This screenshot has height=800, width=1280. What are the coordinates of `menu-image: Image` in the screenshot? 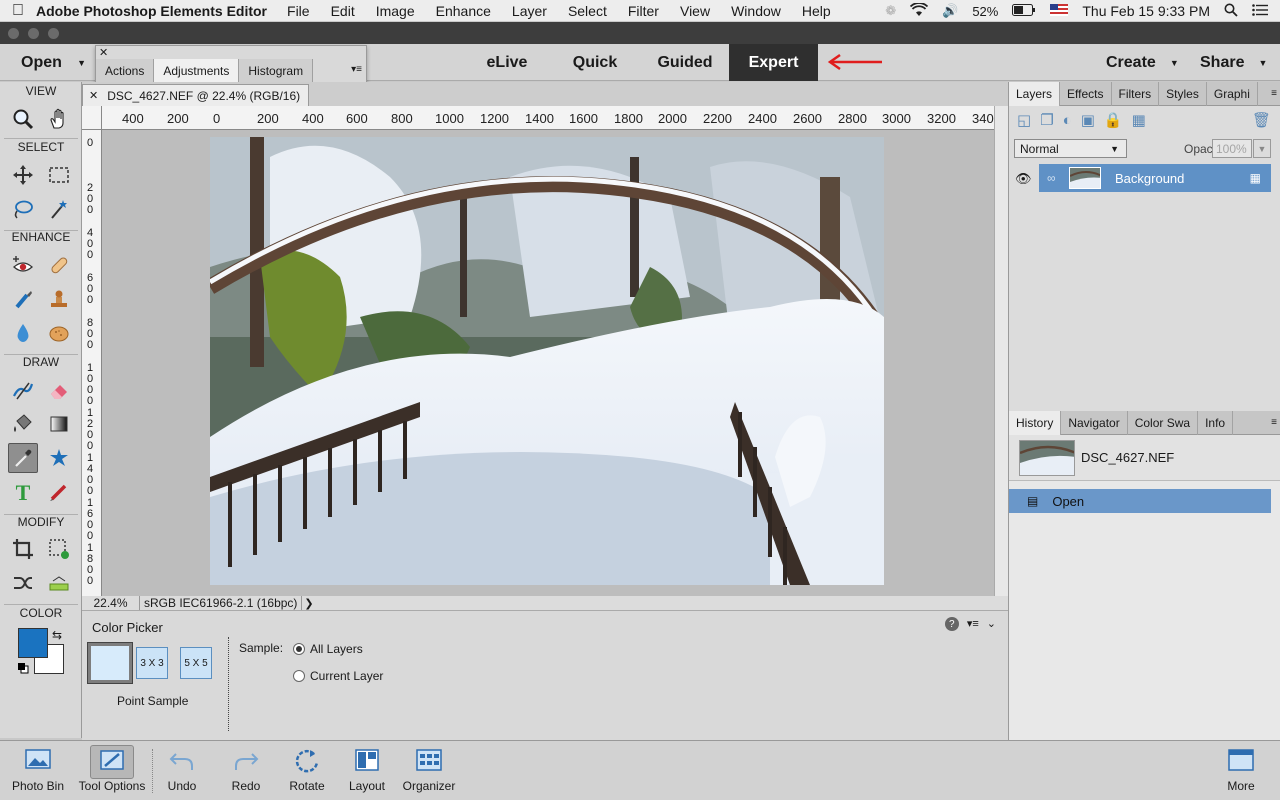 It's located at (395, 11).